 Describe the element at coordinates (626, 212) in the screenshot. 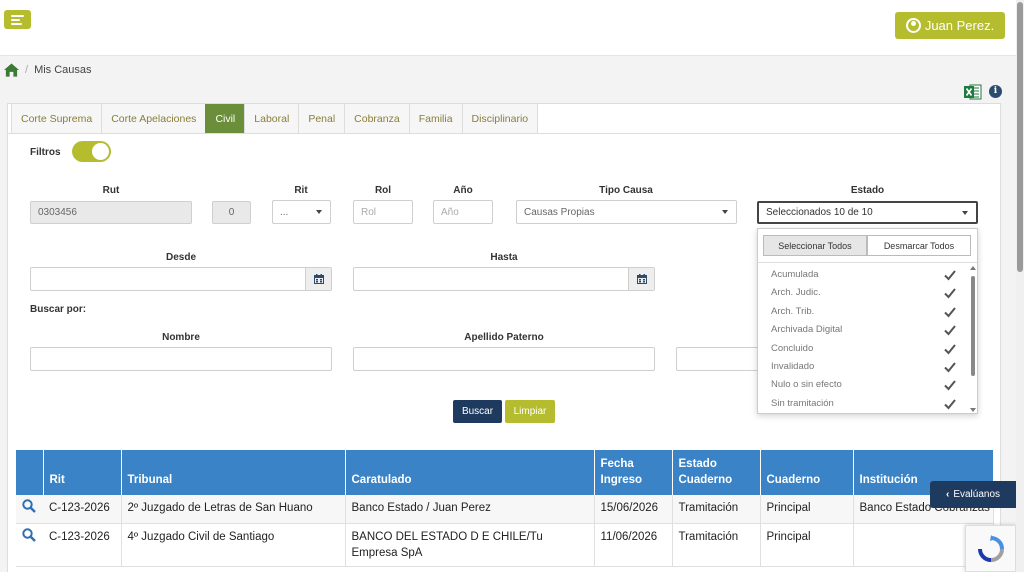

I see `tipo-causa-select: Causas Propias` at that location.